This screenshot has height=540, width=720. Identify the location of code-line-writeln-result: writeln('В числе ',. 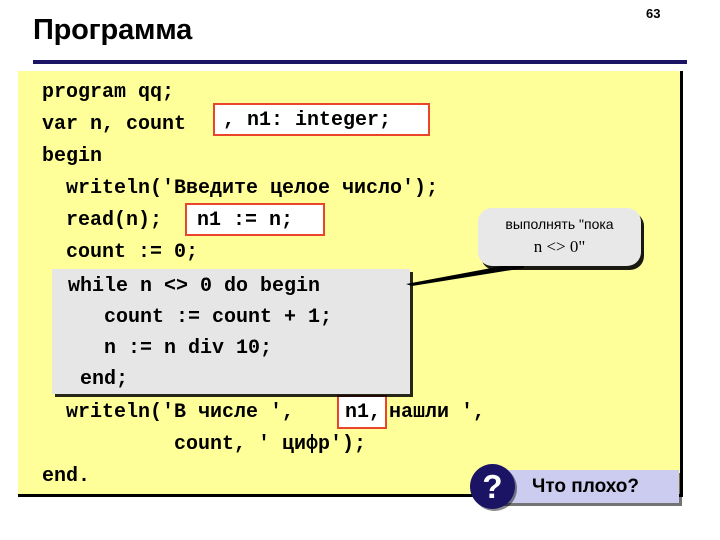
(168, 412).